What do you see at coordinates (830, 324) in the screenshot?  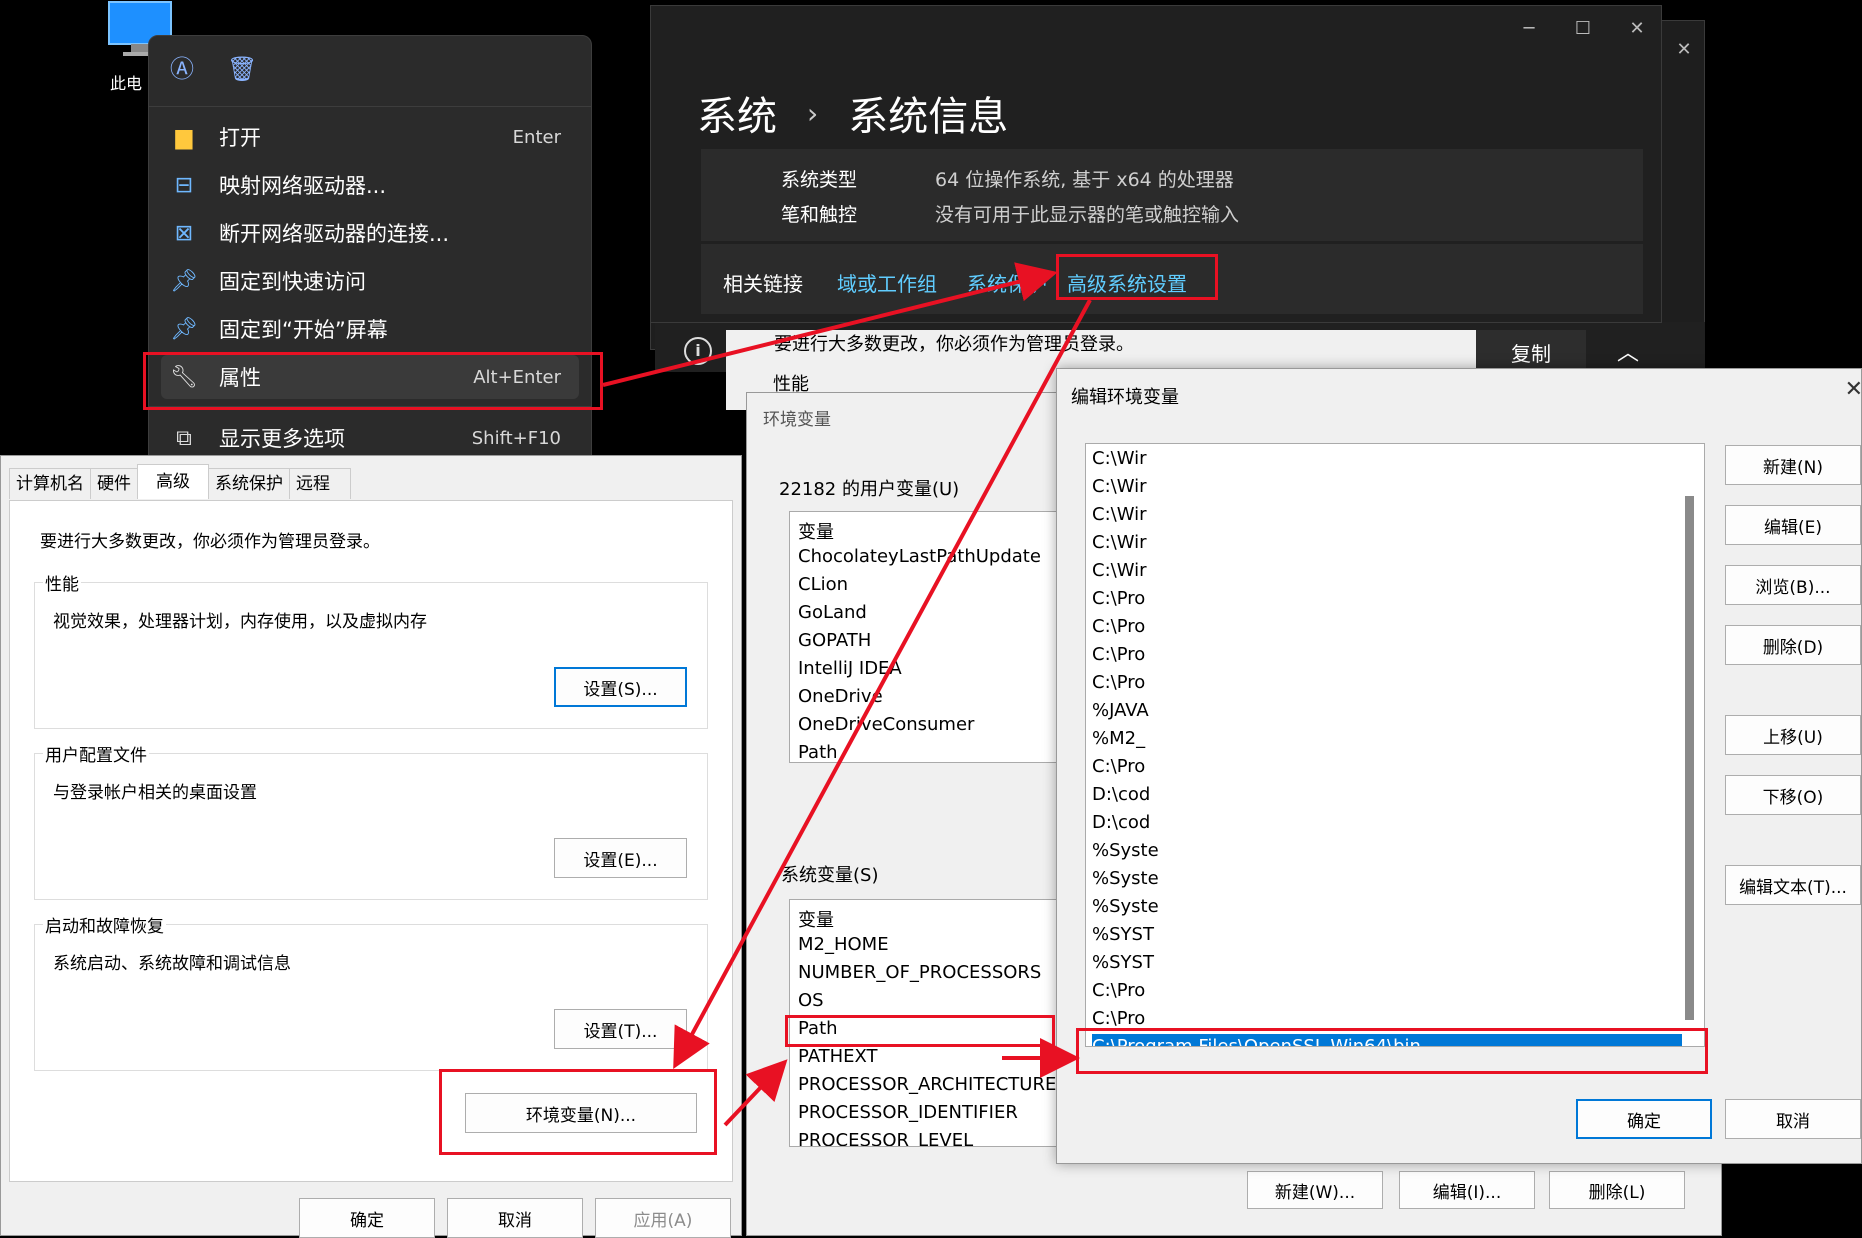 I see `arrow-properties-to-advanced` at bounding box center [830, 324].